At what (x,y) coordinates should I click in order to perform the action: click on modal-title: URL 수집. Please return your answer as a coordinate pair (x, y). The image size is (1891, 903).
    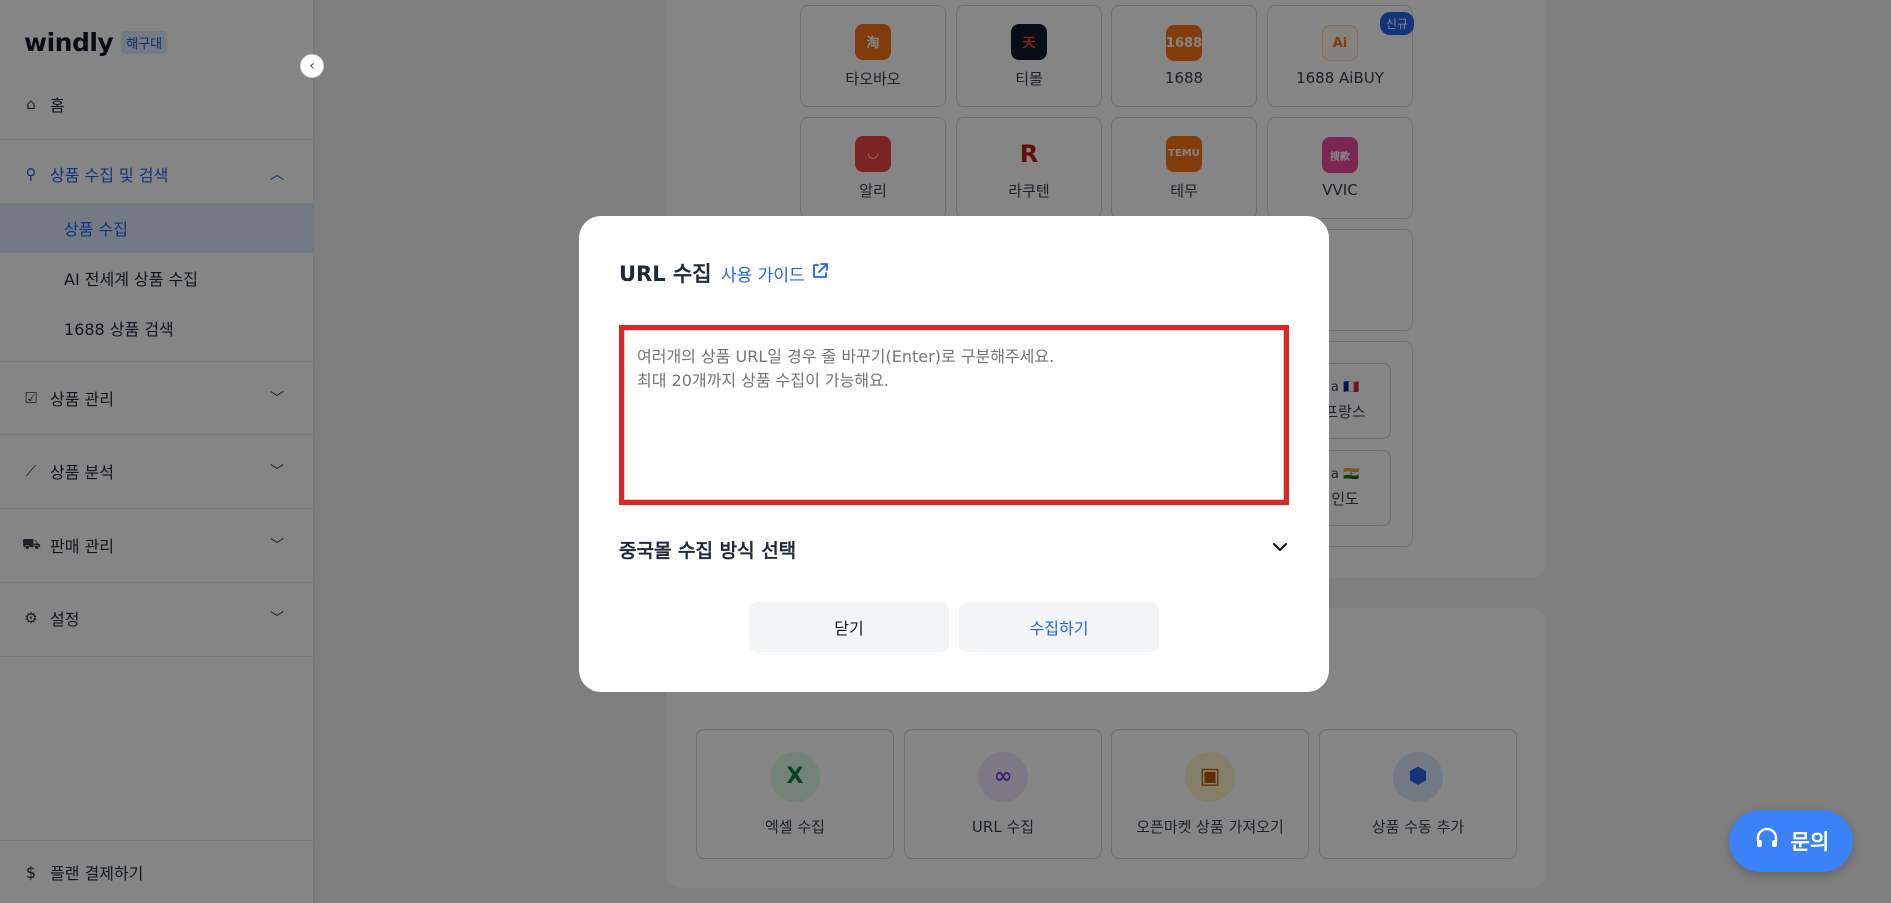
    Looking at the image, I should click on (665, 274).